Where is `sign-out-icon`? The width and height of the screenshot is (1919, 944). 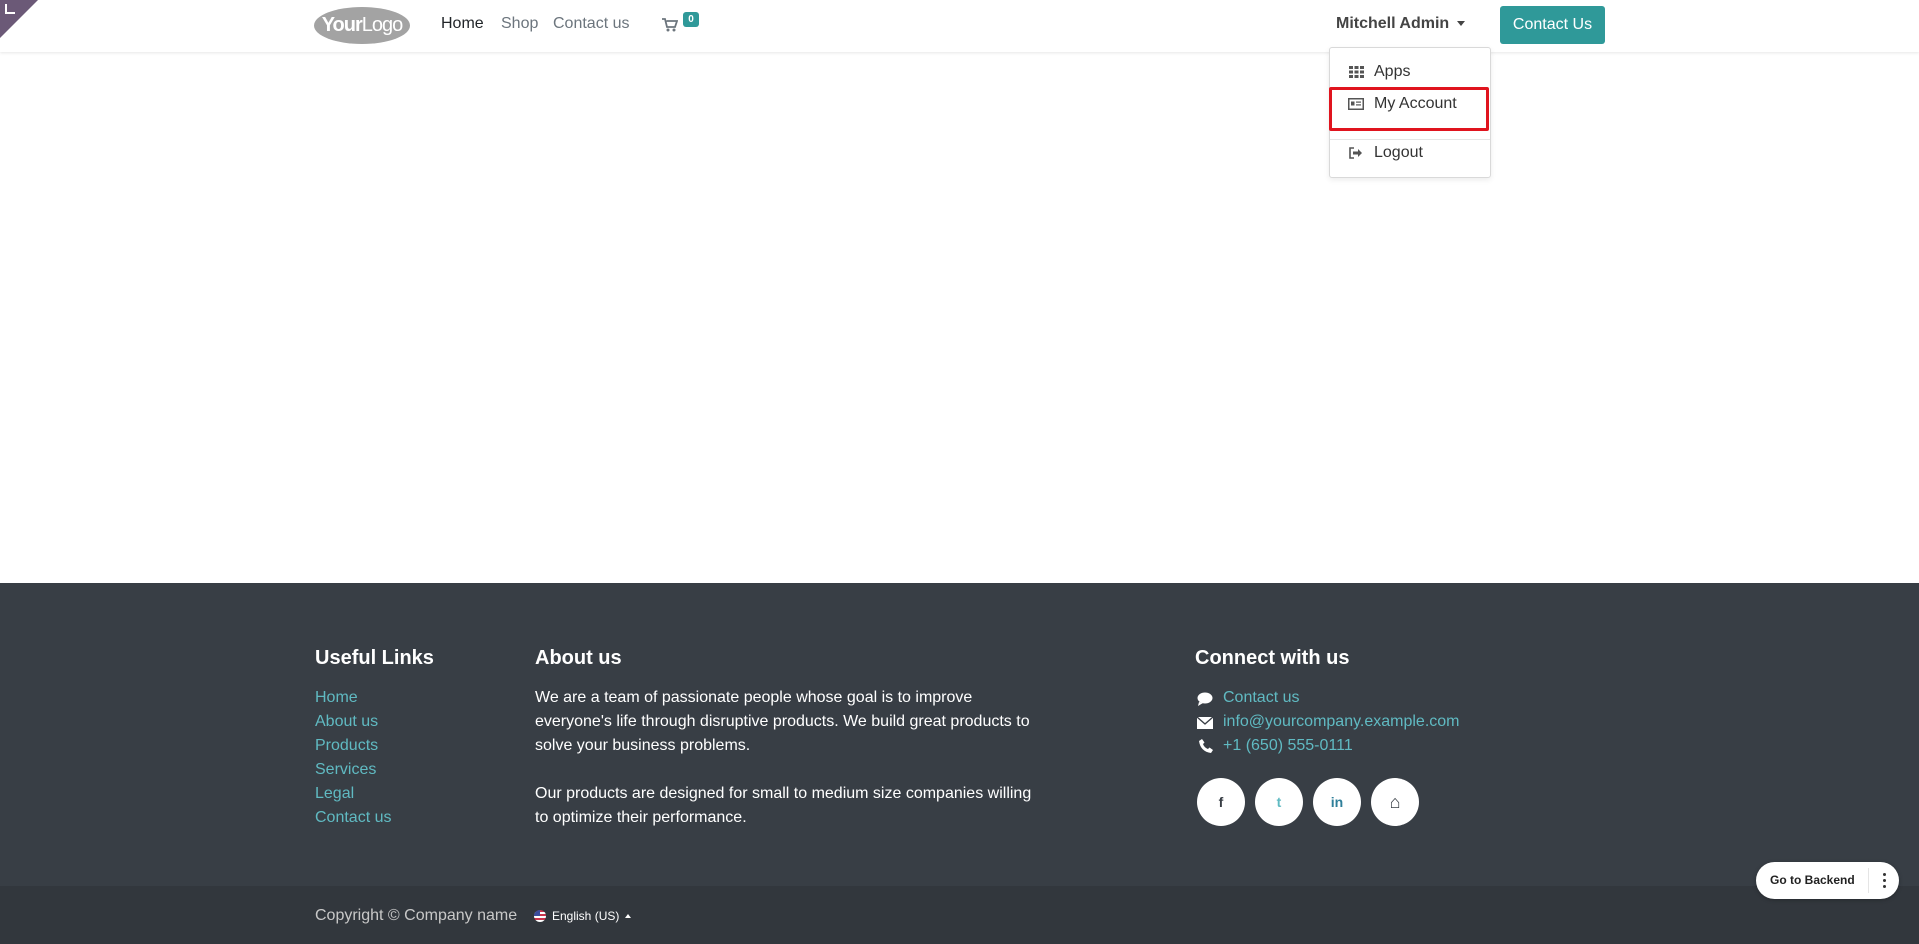
sign-out-icon is located at coordinates (1356, 153).